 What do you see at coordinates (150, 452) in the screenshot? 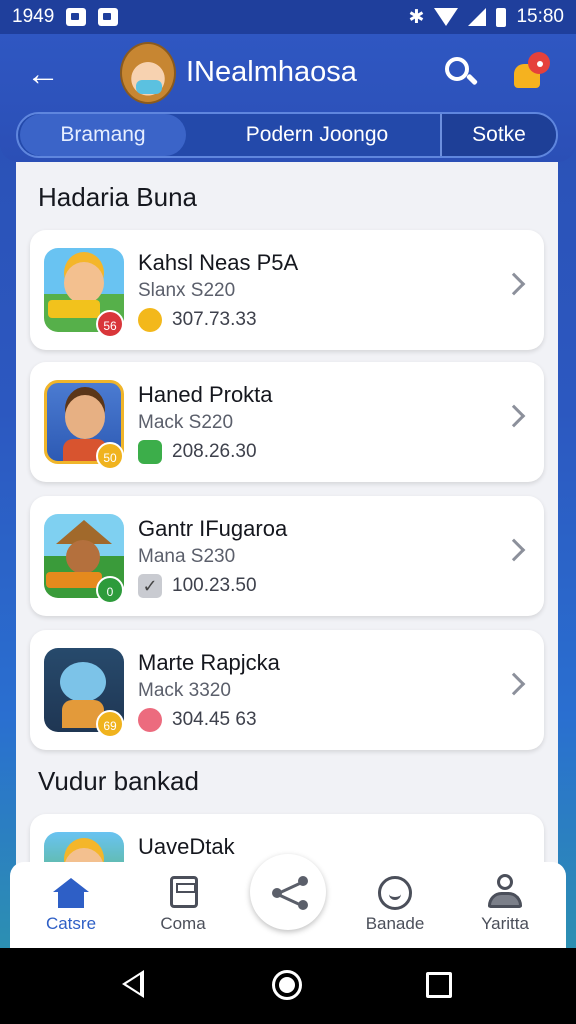
I see `gem-icon` at bounding box center [150, 452].